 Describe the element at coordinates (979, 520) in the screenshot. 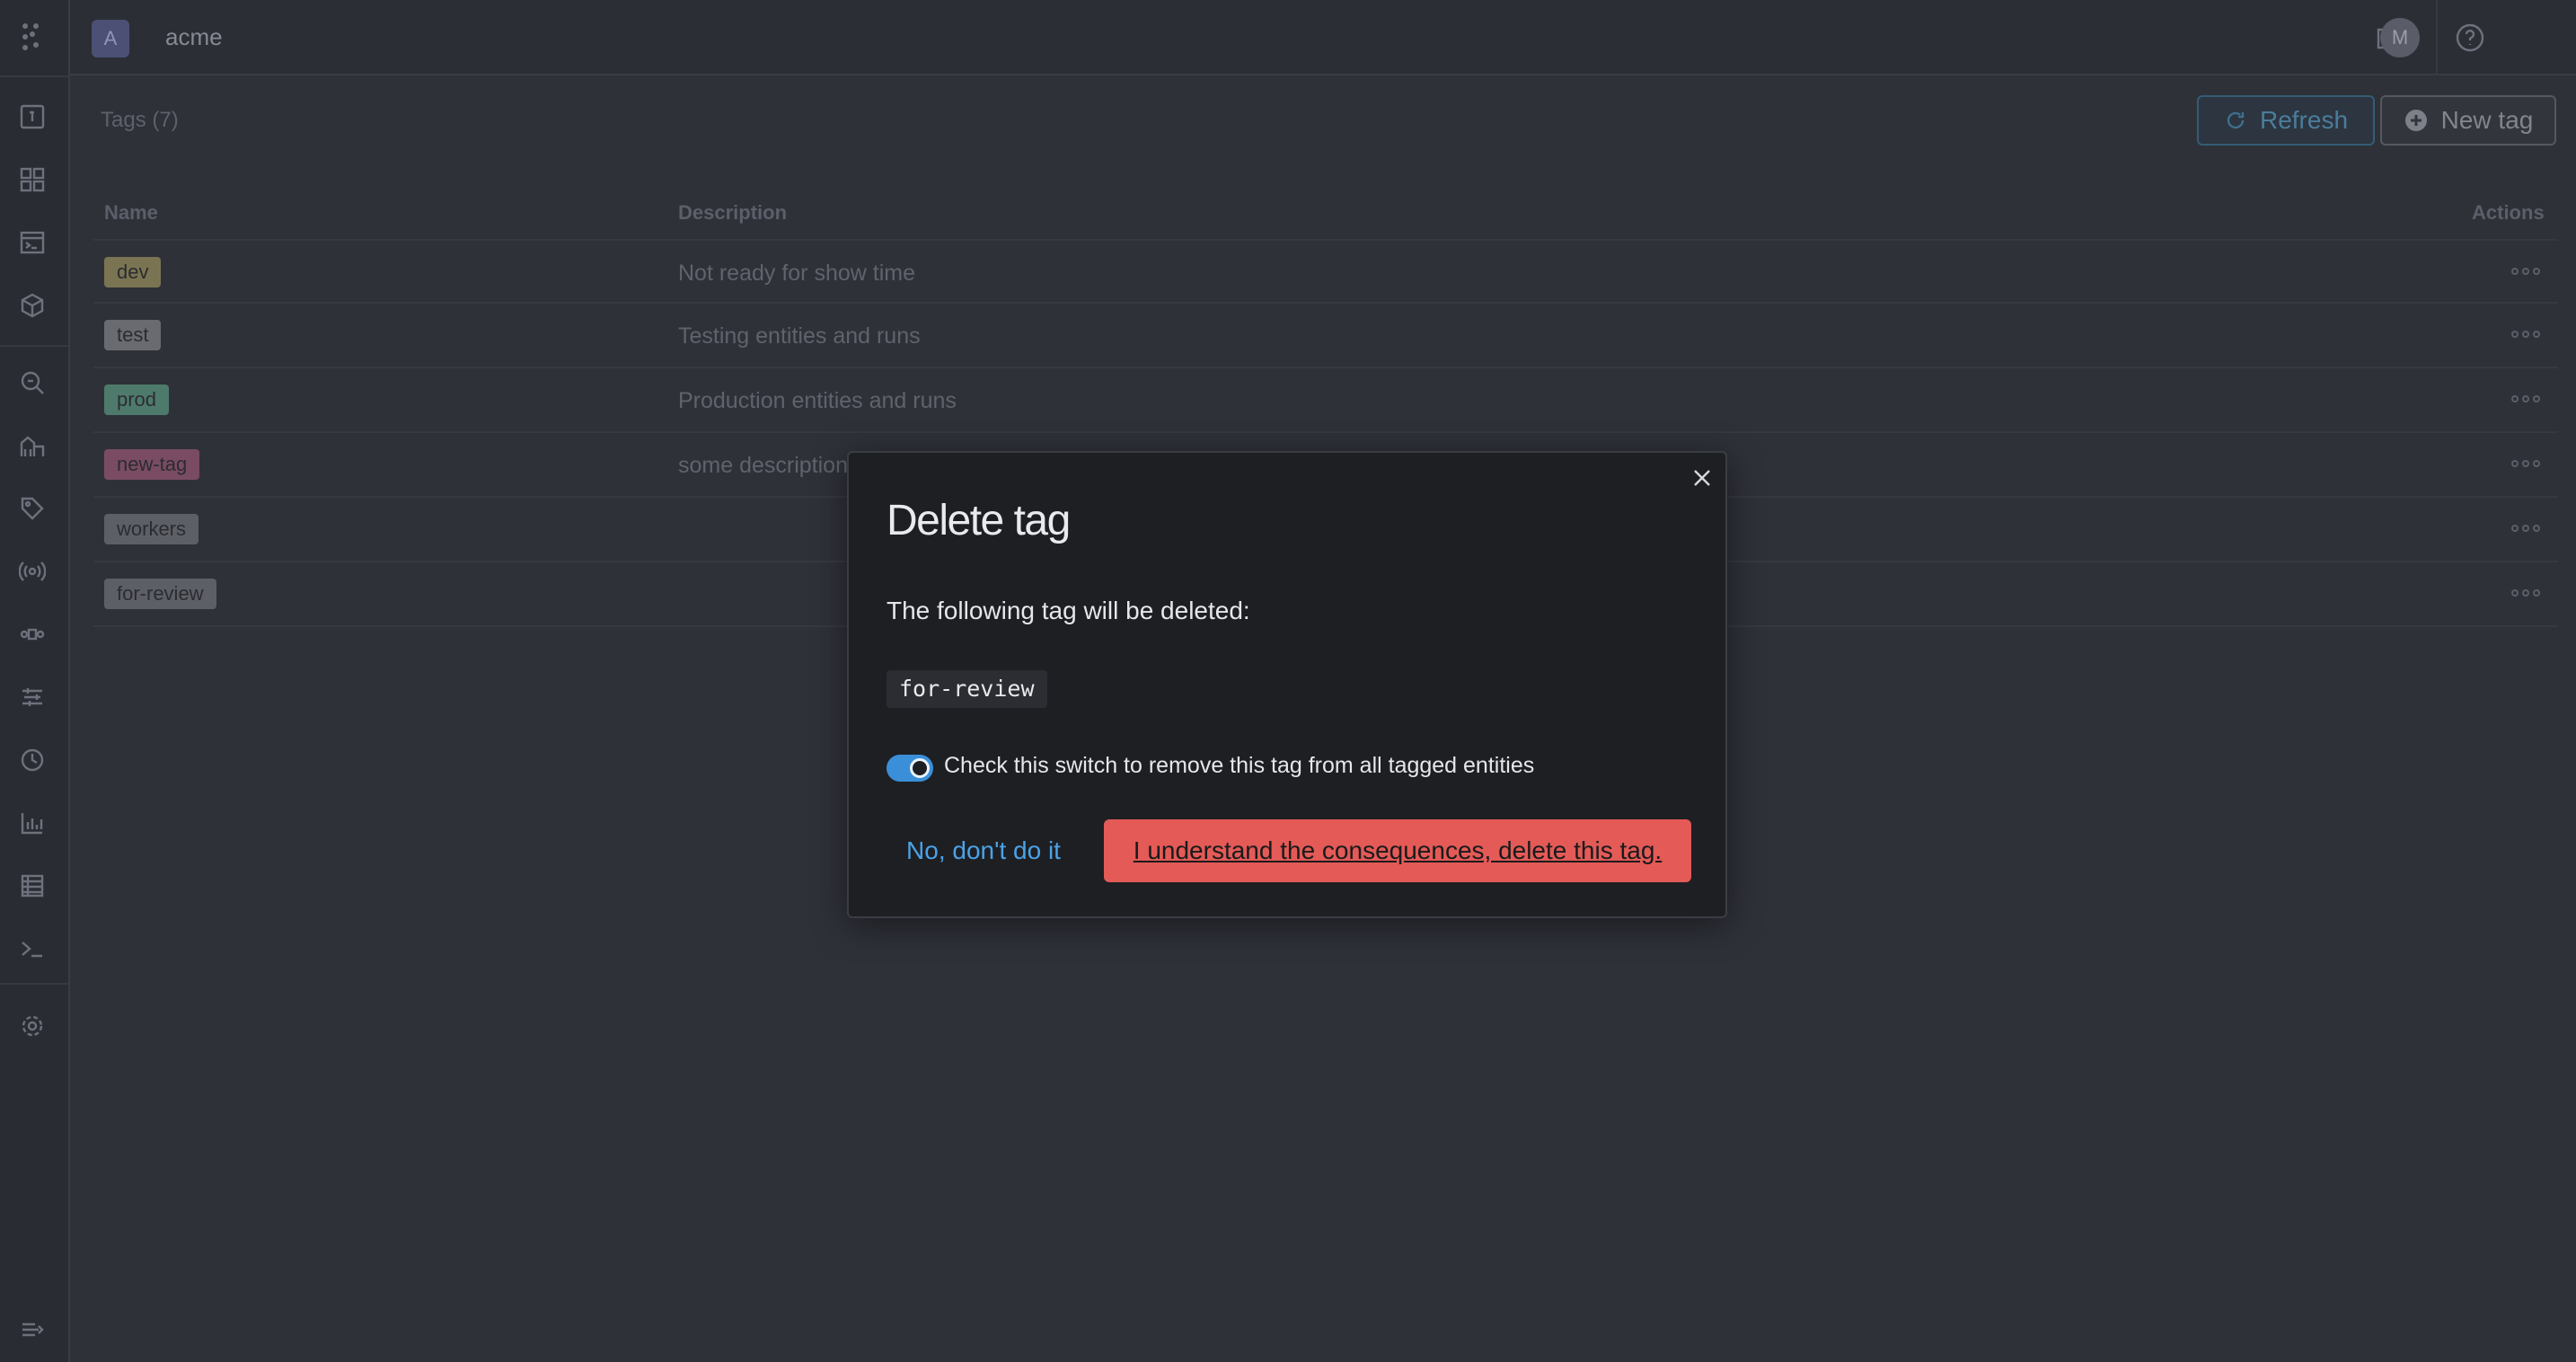

I see `dialog-title: Delete tag` at that location.